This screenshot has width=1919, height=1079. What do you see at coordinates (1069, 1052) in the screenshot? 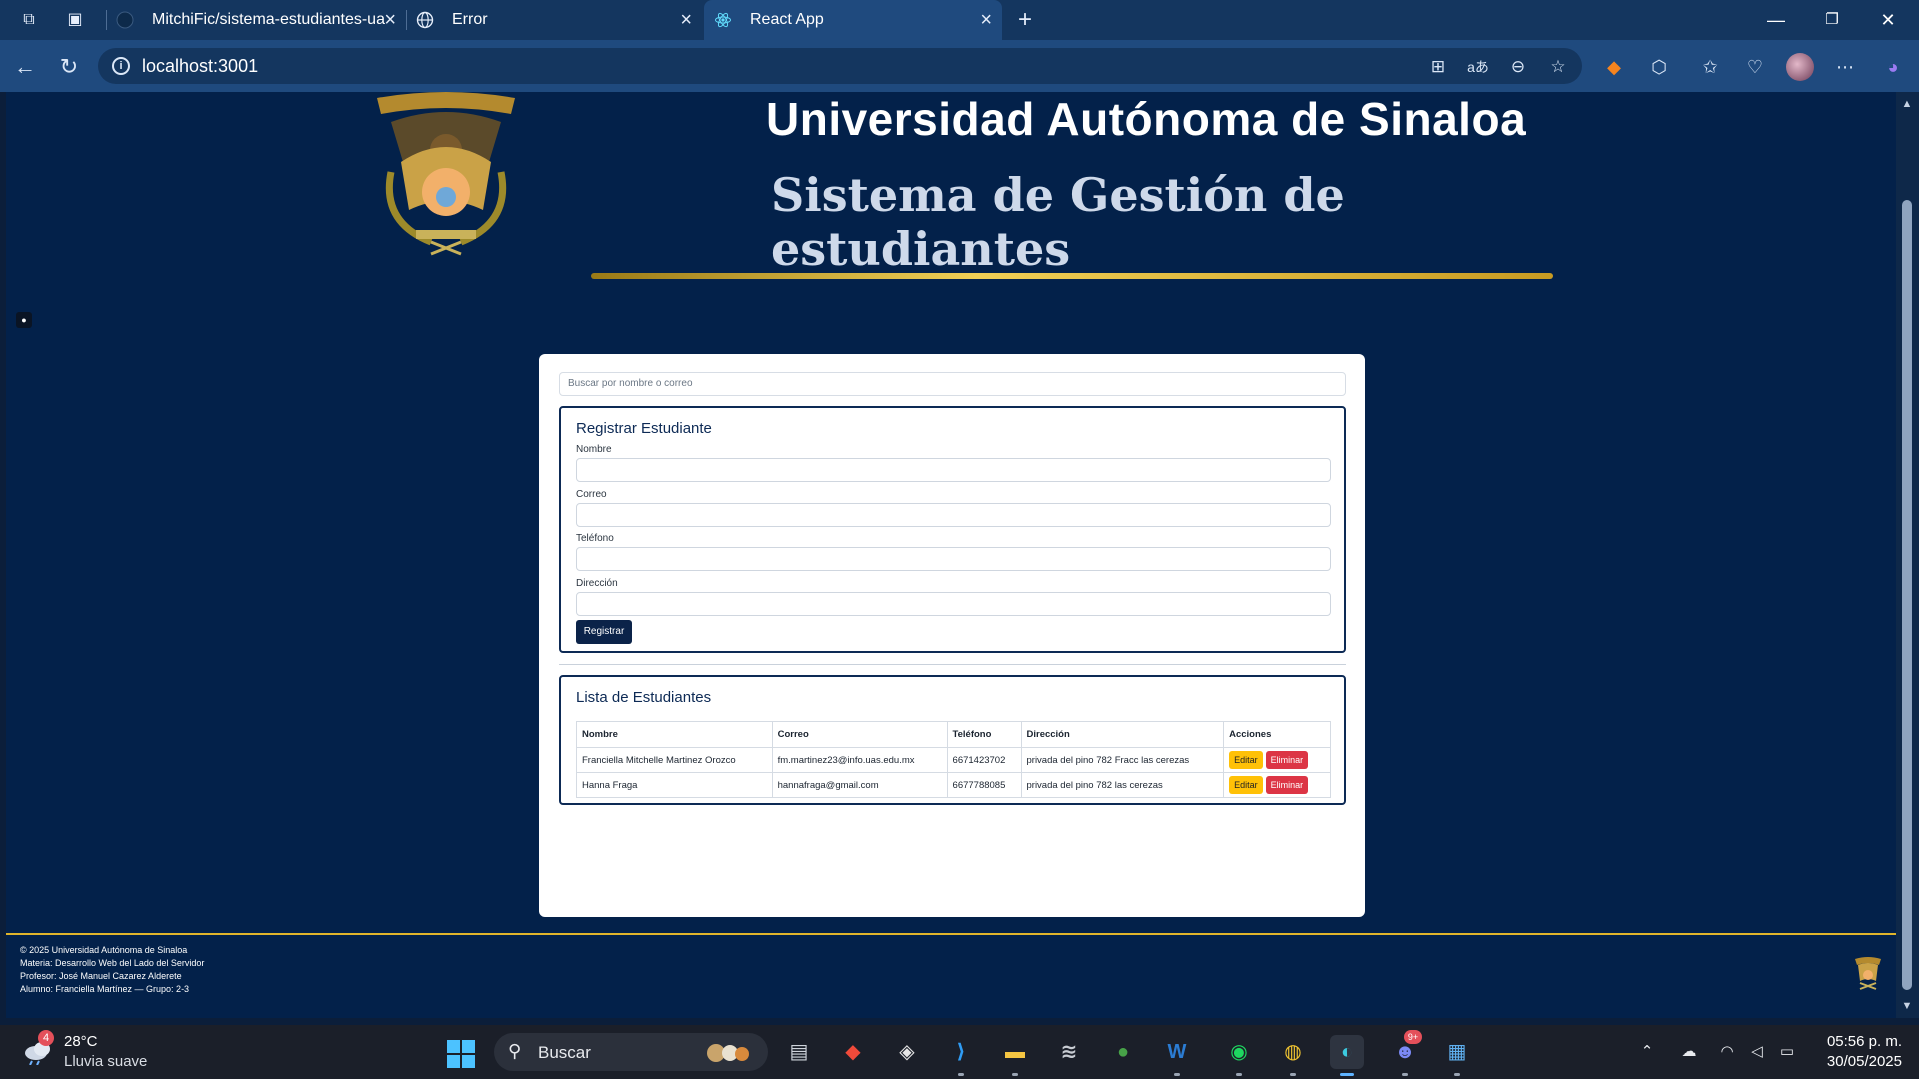
I see `app-database: ≋` at bounding box center [1069, 1052].